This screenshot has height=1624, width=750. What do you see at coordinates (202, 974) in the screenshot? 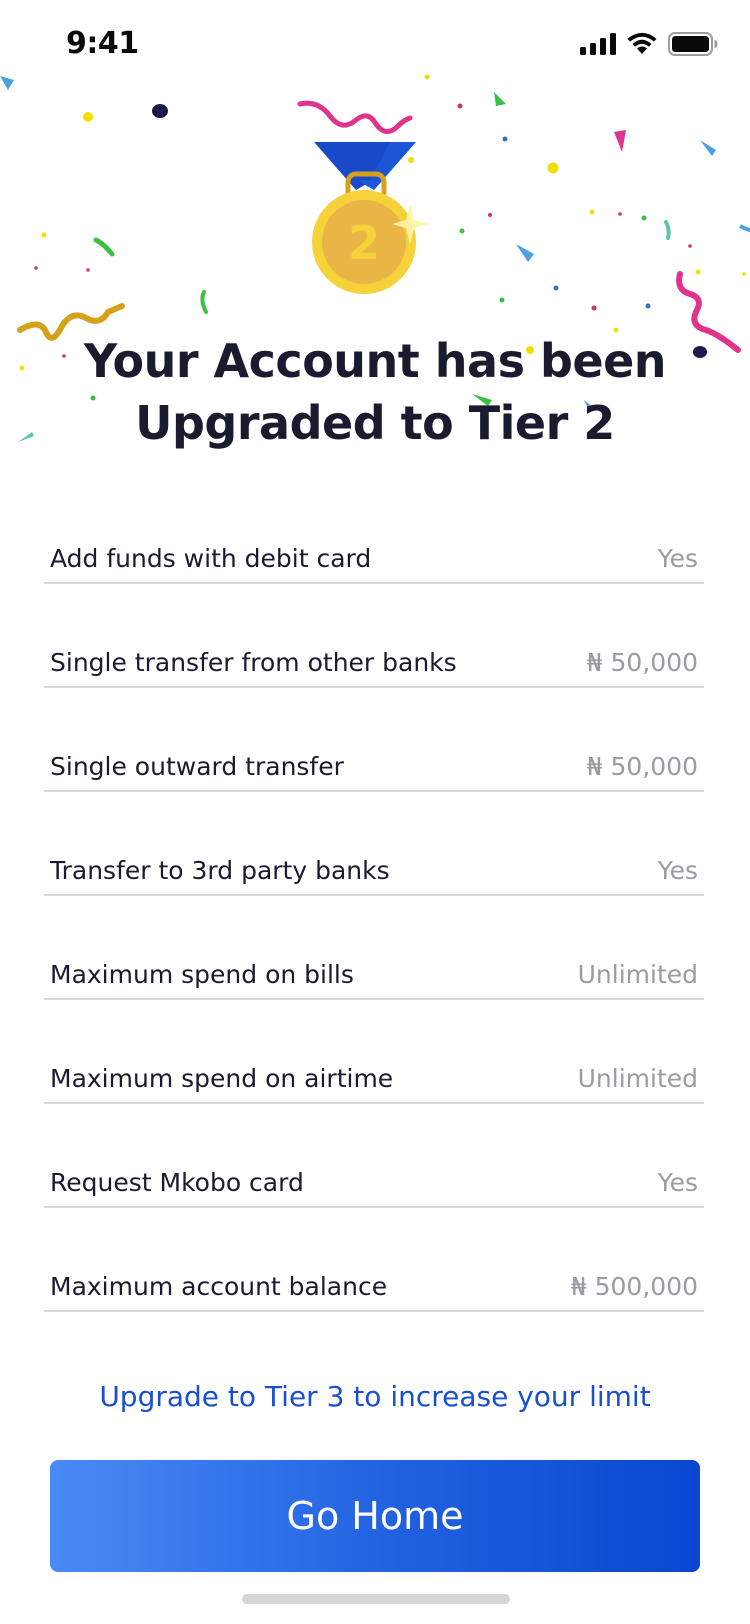
I see `limit-label: Maximum spend on bills` at bounding box center [202, 974].